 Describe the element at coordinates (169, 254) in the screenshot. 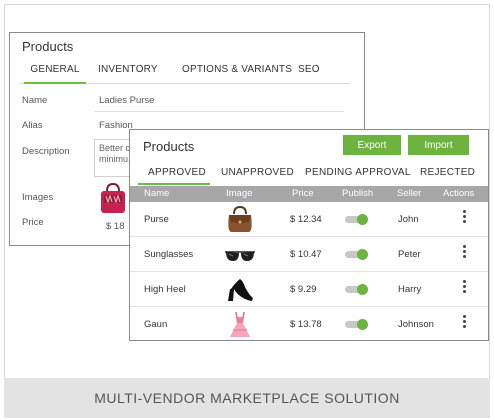

I see `product-name: Sunglasses` at that location.